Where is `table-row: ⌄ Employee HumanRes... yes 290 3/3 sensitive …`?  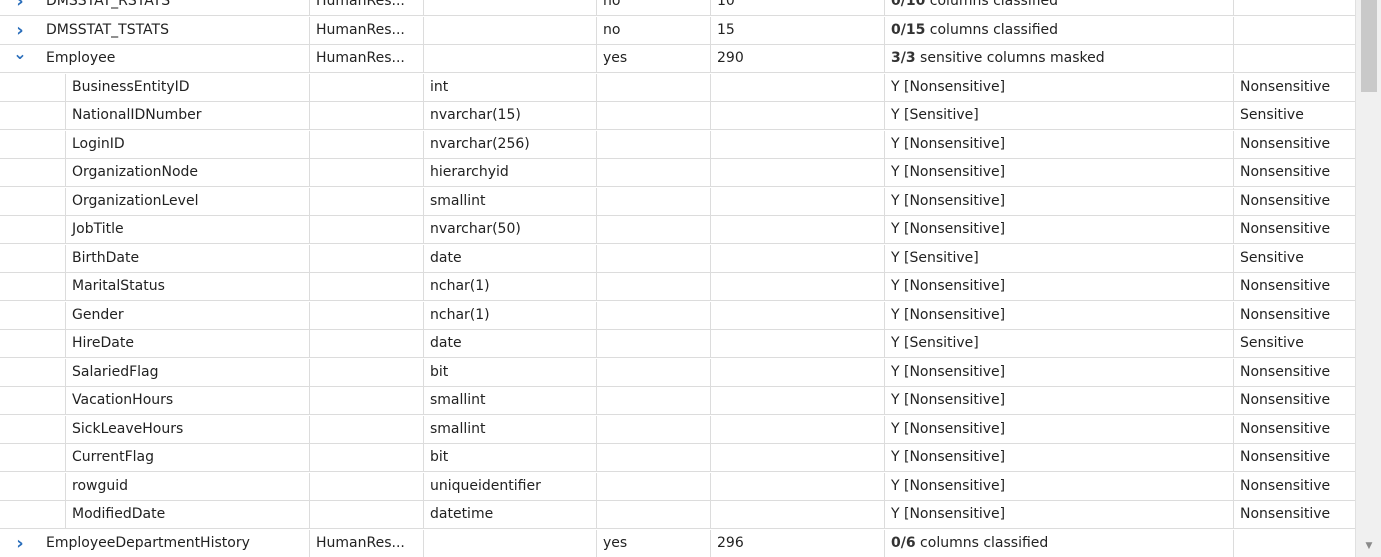
table-row: ⌄ Employee HumanRes... yes 290 3/3 sensitive … is located at coordinates (677, 59).